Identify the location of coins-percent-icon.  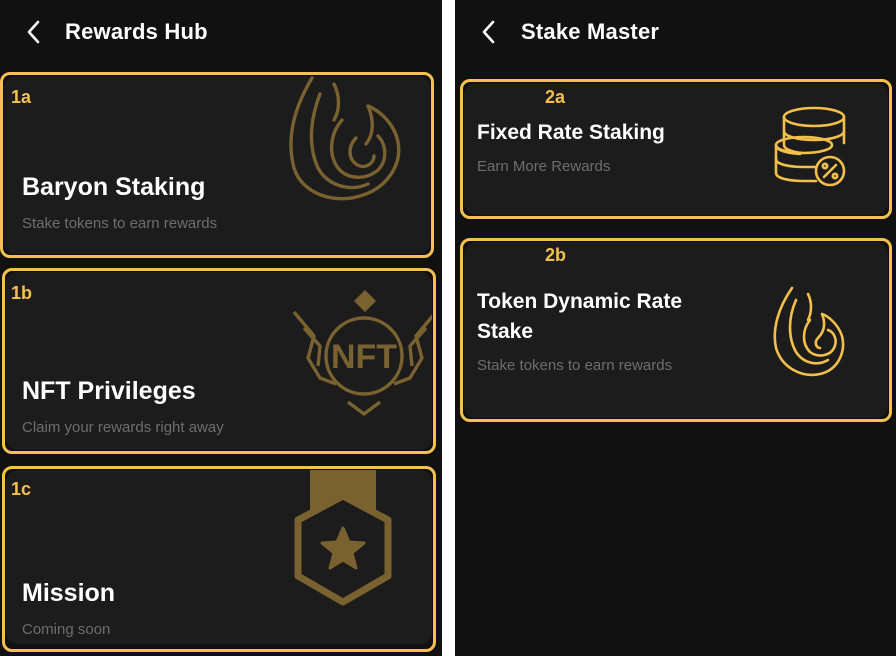
(811, 148).